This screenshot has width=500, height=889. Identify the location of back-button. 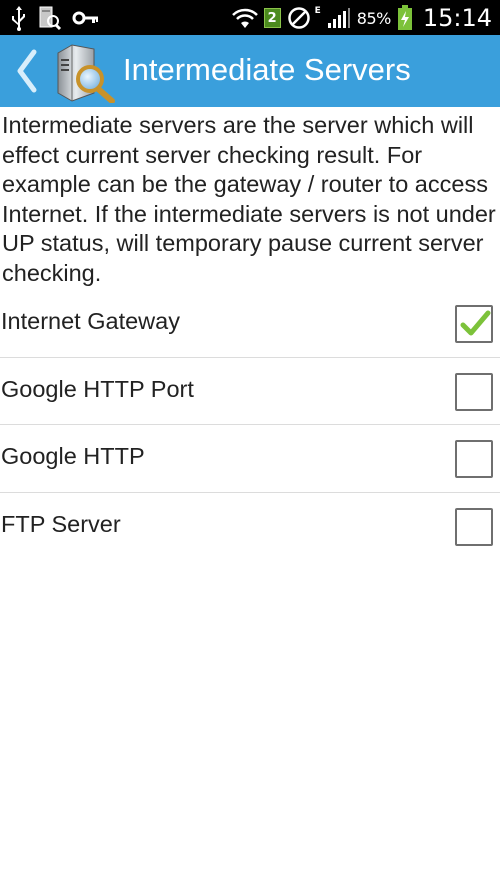
(27, 71).